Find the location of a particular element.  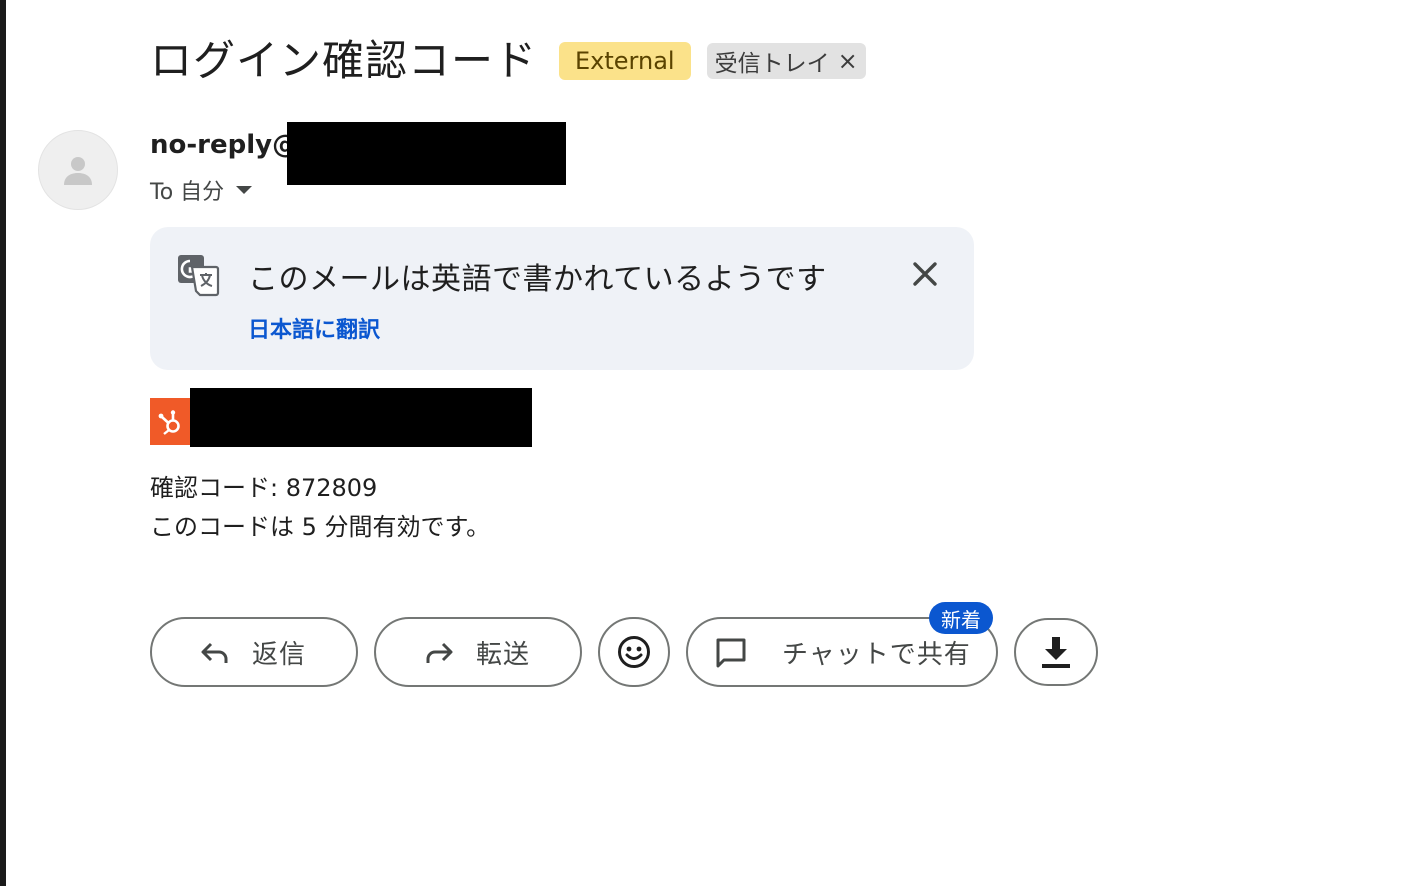

translate-link: 日本語に翻訳 is located at coordinates (314, 328).